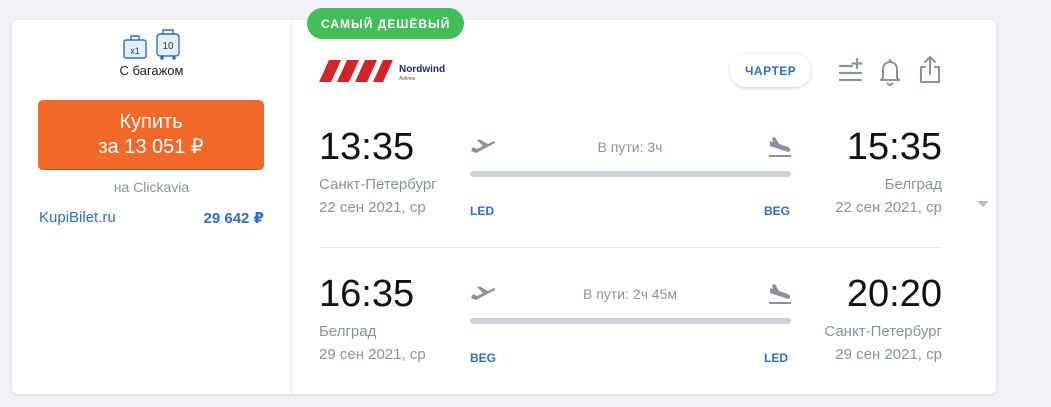 Image resolution: width=1051 pixels, height=407 pixels. I want to click on arrival-airport-code: BEG, so click(777, 211).